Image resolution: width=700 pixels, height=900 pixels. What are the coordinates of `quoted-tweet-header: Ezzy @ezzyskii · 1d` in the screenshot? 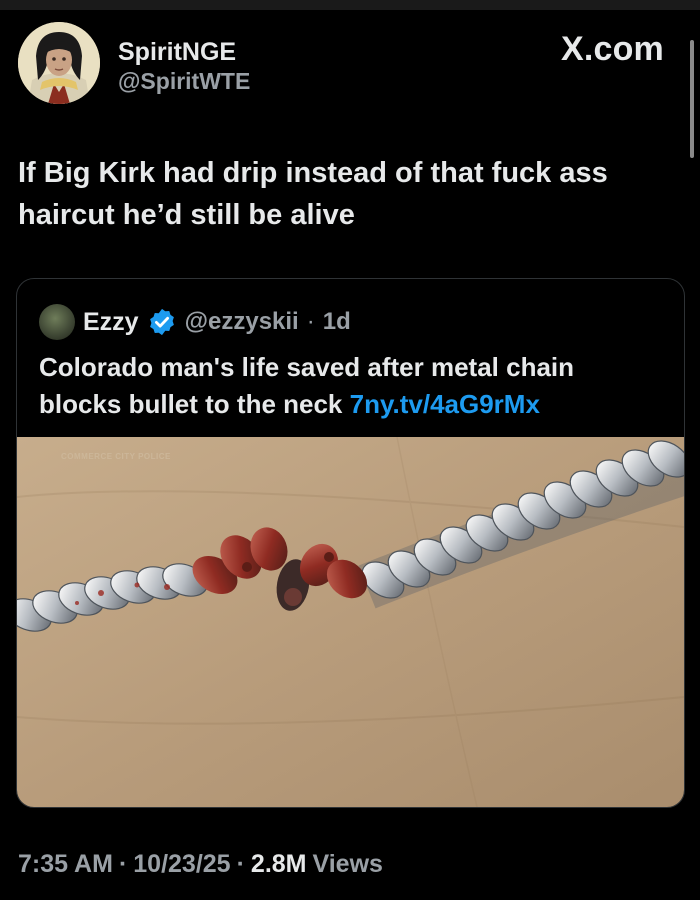 It's located at (195, 322).